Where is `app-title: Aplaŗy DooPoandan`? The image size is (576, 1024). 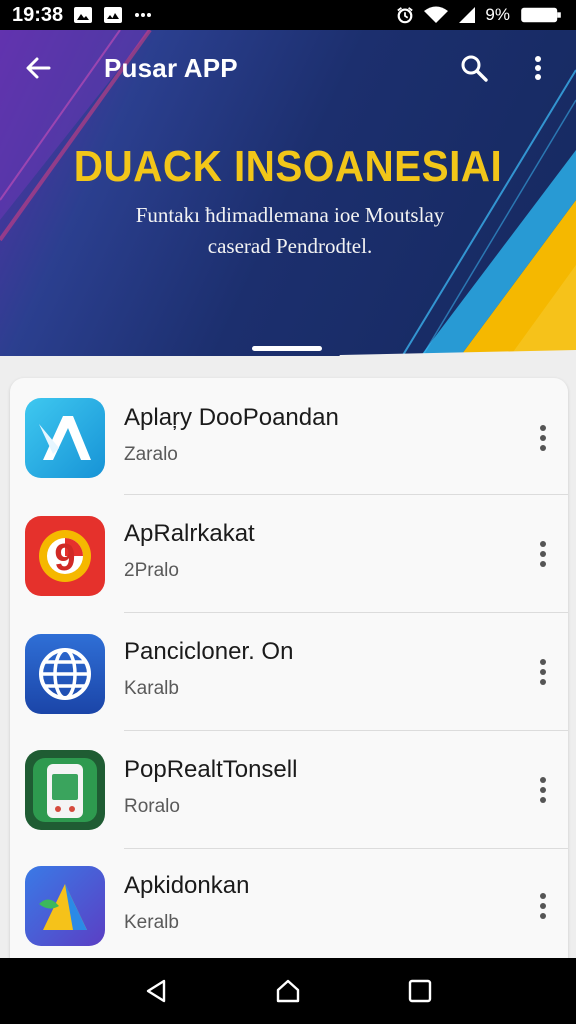
app-title: Aplaŗy DooPoandan is located at coordinates (231, 417).